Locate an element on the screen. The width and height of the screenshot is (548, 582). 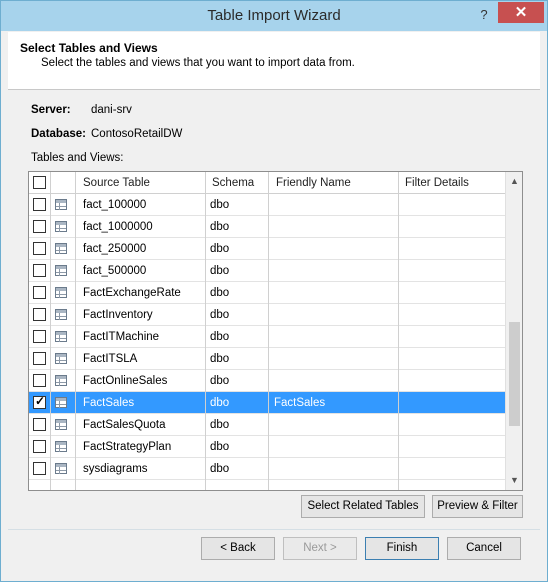
table-row: FactITSLA dbo is located at coordinates (267, 359).